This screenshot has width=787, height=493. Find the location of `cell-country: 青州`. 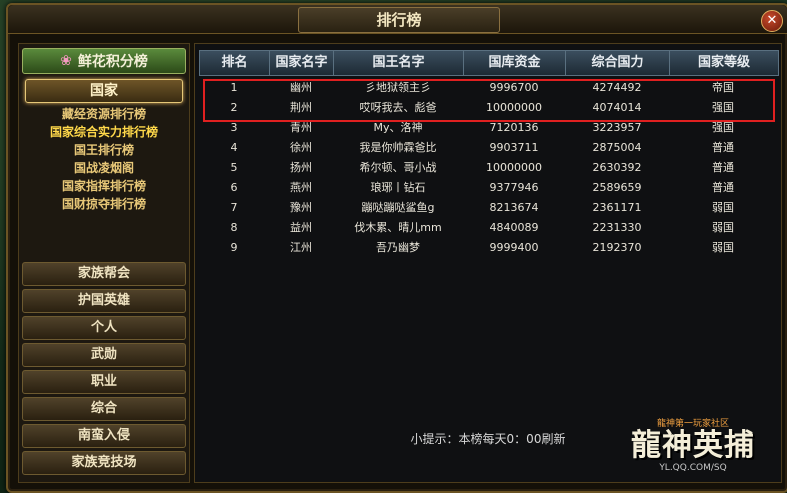

cell-country: 青州 is located at coordinates (301, 127).